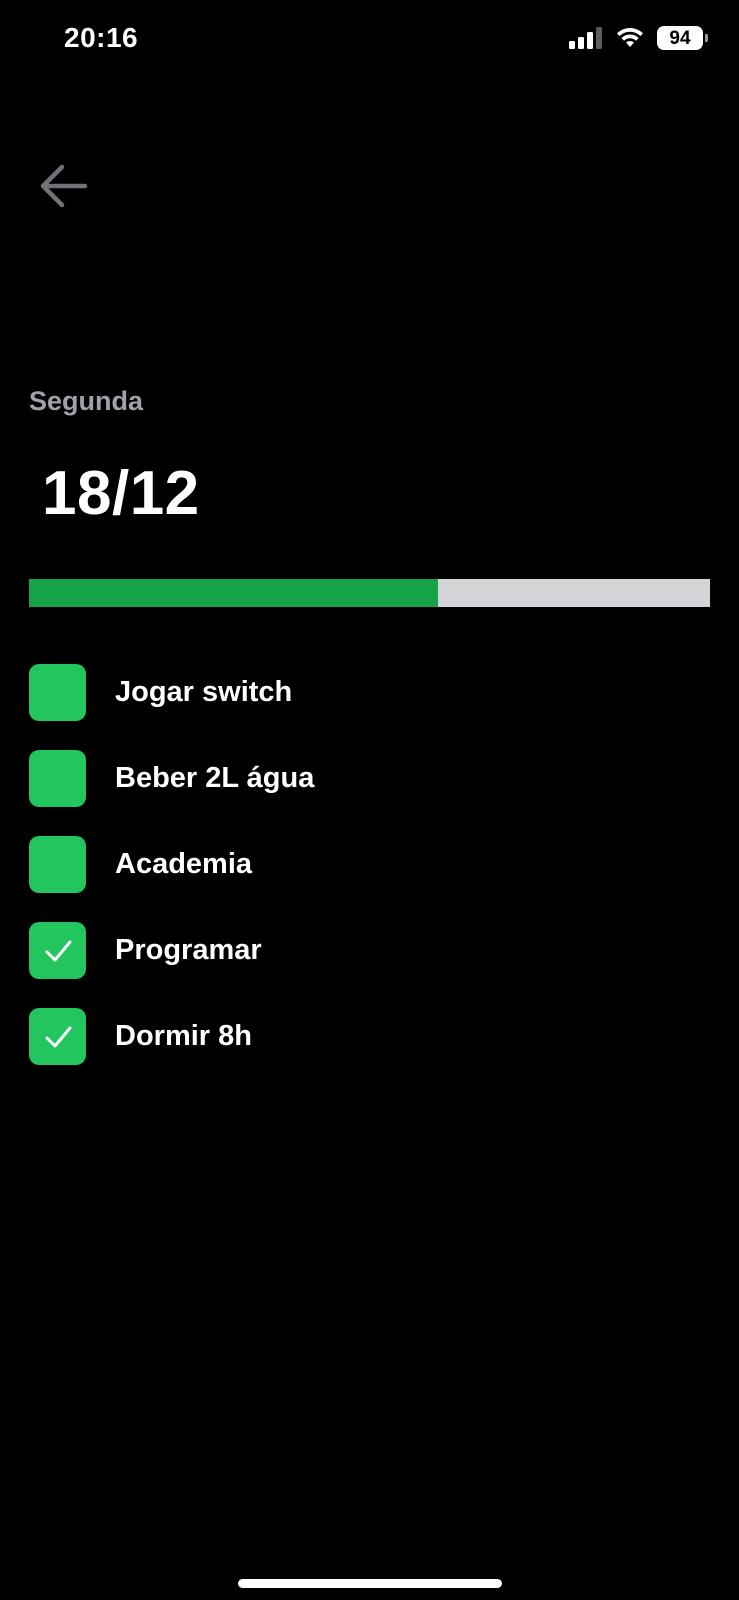 The image size is (739, 1600). Describe the element at coordinates (121, 493) in the screenshot. I see `date-title: 18/12` at that location.